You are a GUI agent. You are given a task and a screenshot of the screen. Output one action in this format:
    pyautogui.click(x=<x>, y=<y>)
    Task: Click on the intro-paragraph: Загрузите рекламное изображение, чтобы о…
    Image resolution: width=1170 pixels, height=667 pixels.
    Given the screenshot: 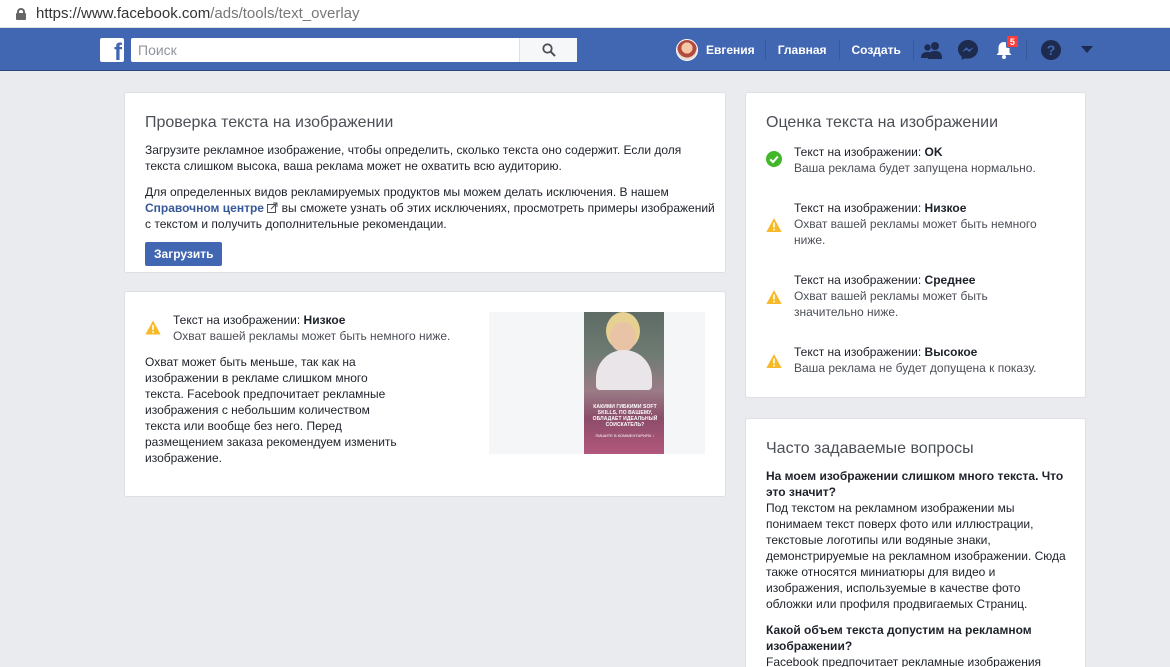 What is the action you would take?
    pyautogui.click(x=413, y=158)
    